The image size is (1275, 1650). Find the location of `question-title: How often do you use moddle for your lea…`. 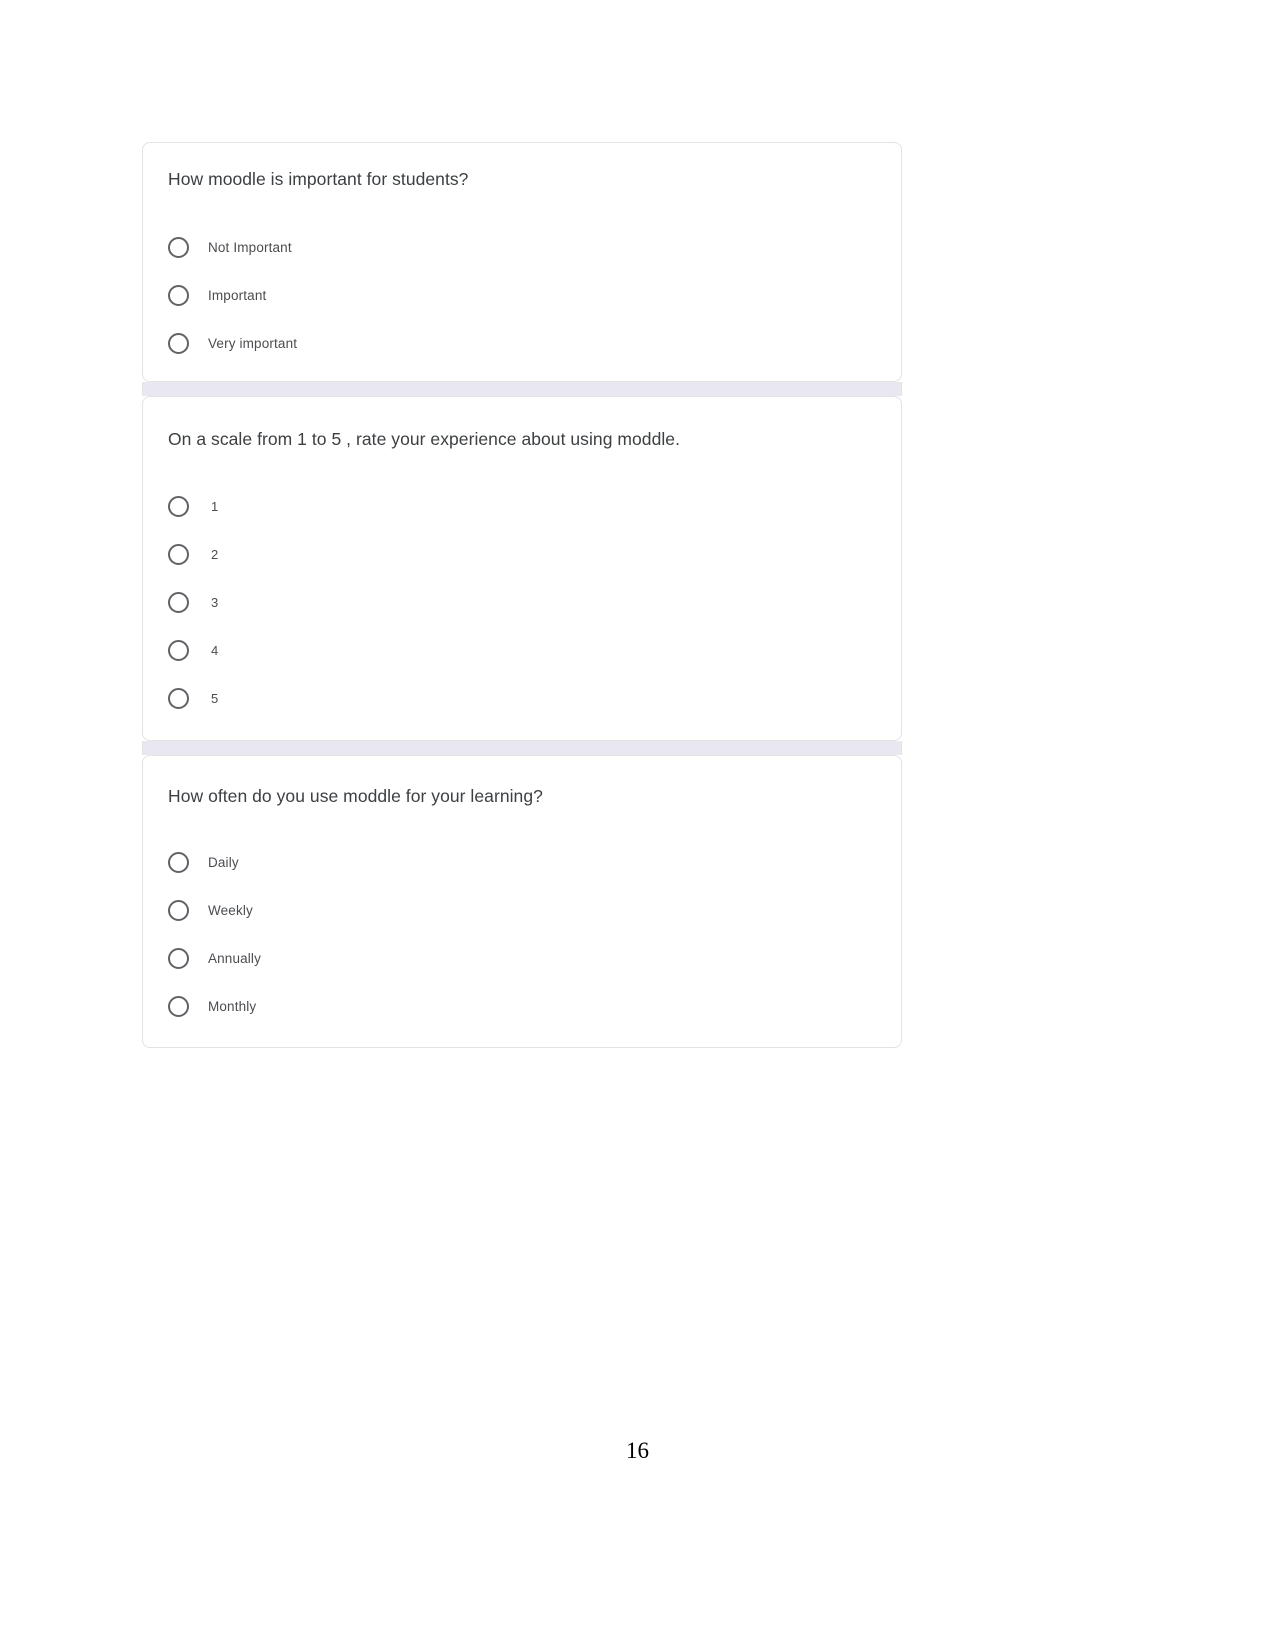

question-title: How often do you use moddle for your lea… is located at coordinates (355, 796).